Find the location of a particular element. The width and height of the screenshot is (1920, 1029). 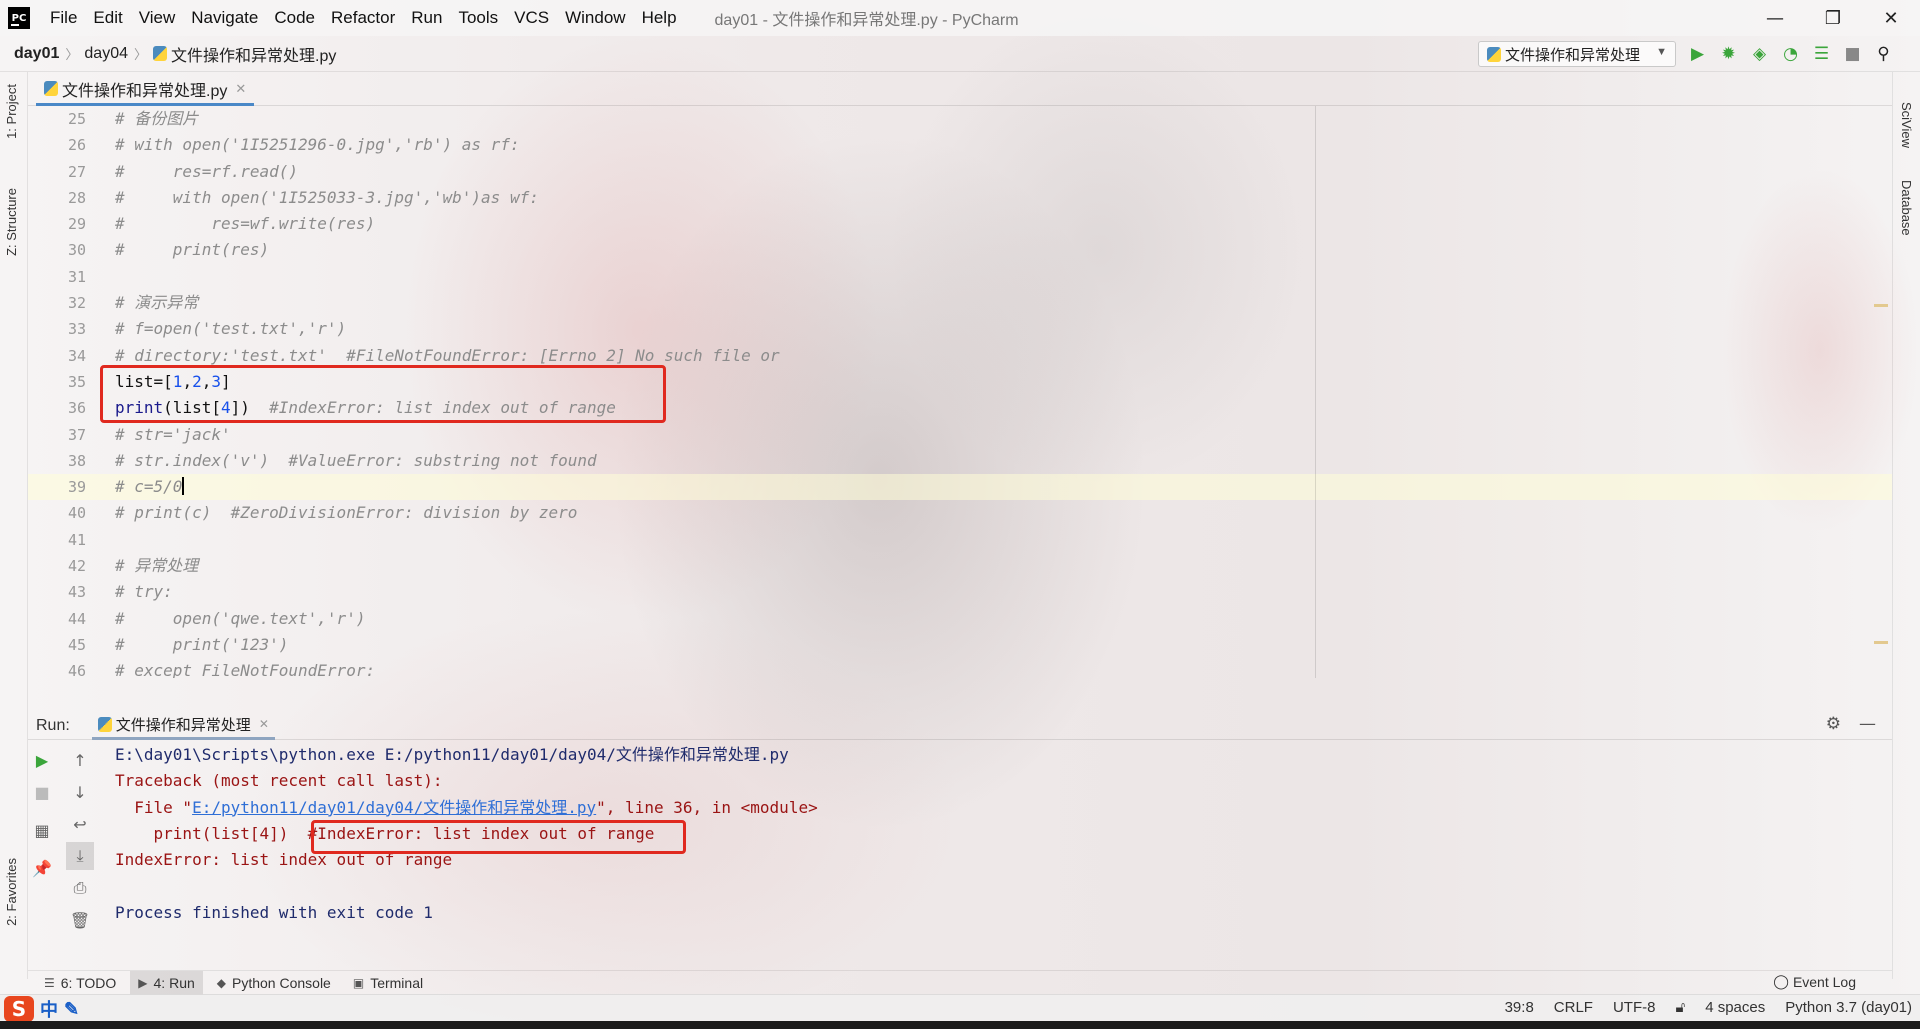

menu-window: Window is located at coordinates (595, 18).